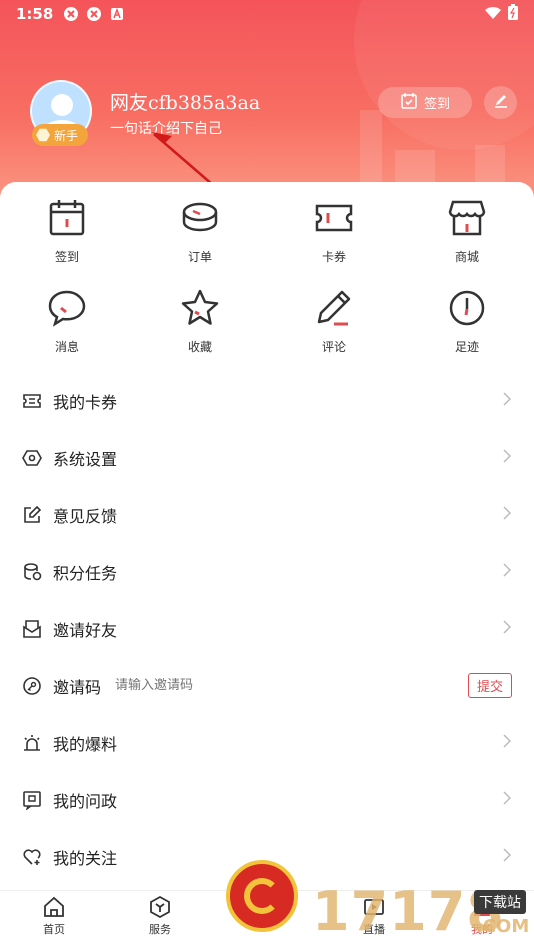 This screenshot has height=948, width=534. What do you see at coordinates (267, 628) in the screenshot?
I see `menu-item-invite-friends: 邀请好友` at bounding box center [267, 628].